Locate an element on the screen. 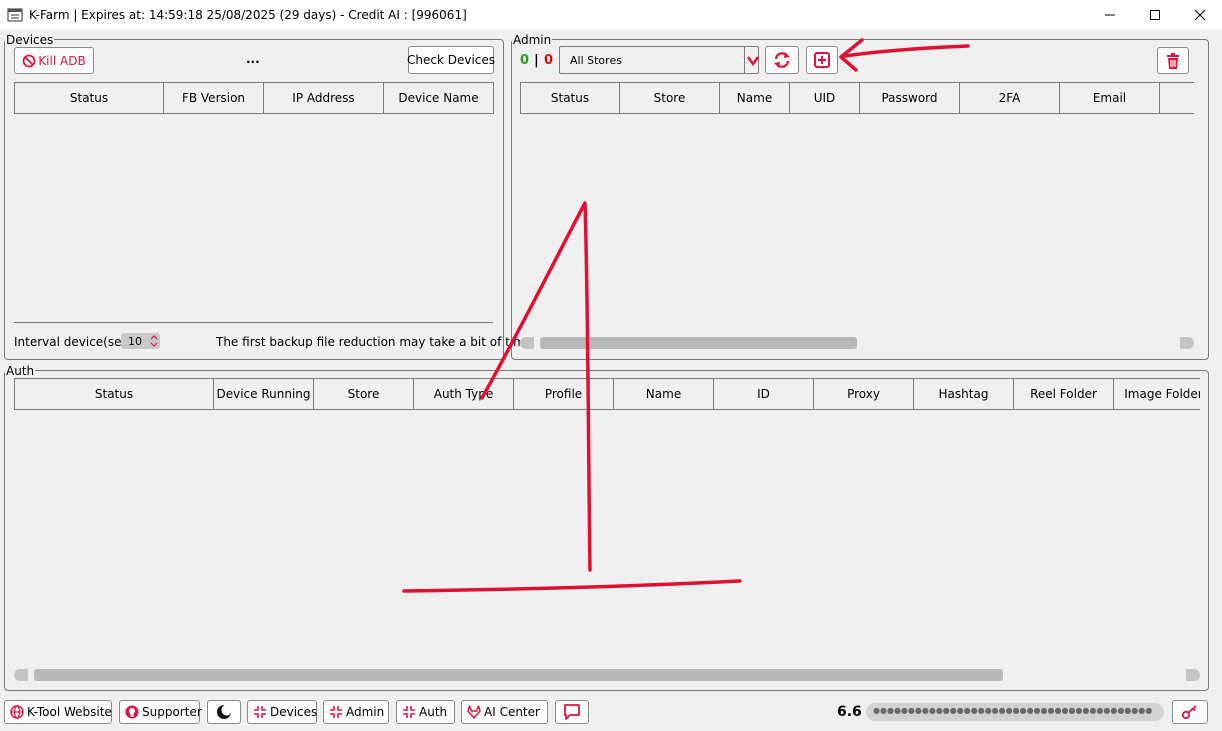  chevron-down-icon is located at coordinates (753, 61).